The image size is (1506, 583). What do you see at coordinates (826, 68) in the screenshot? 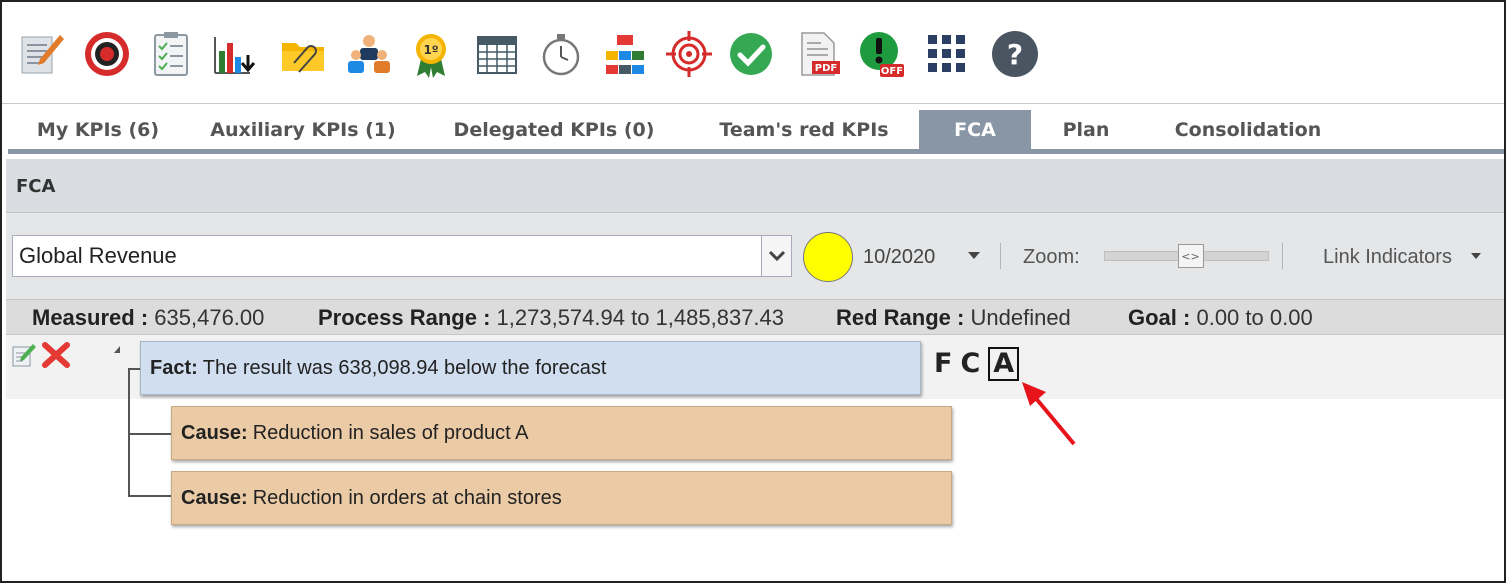
I see `pdf-badge-text: PDF` at bounding box center [826, 68].